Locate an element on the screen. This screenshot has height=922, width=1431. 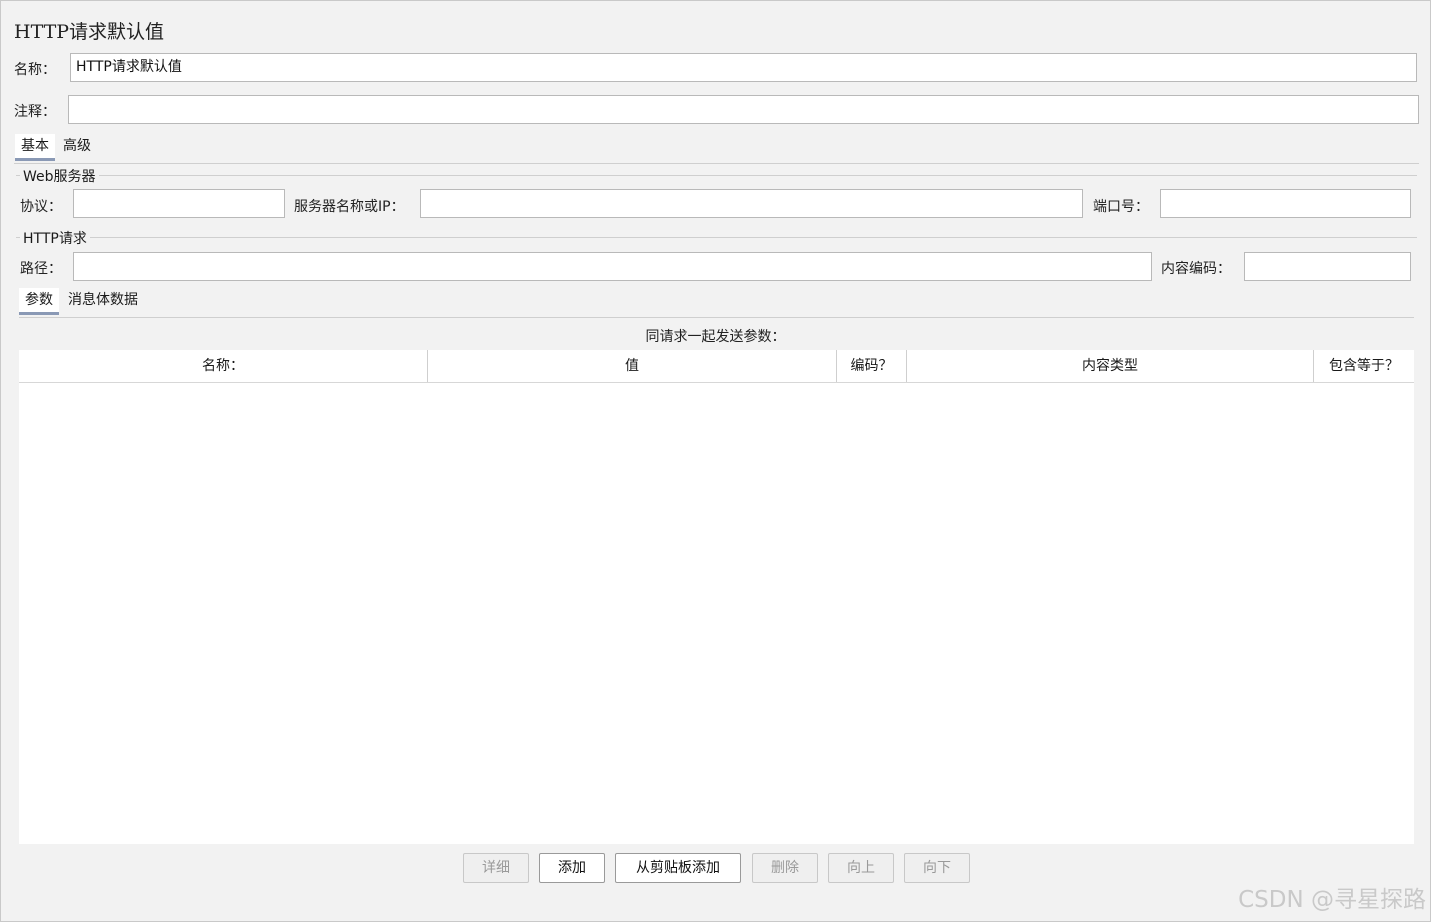
encoding-label: 内容编码： is located at coordinates (1196, 269).